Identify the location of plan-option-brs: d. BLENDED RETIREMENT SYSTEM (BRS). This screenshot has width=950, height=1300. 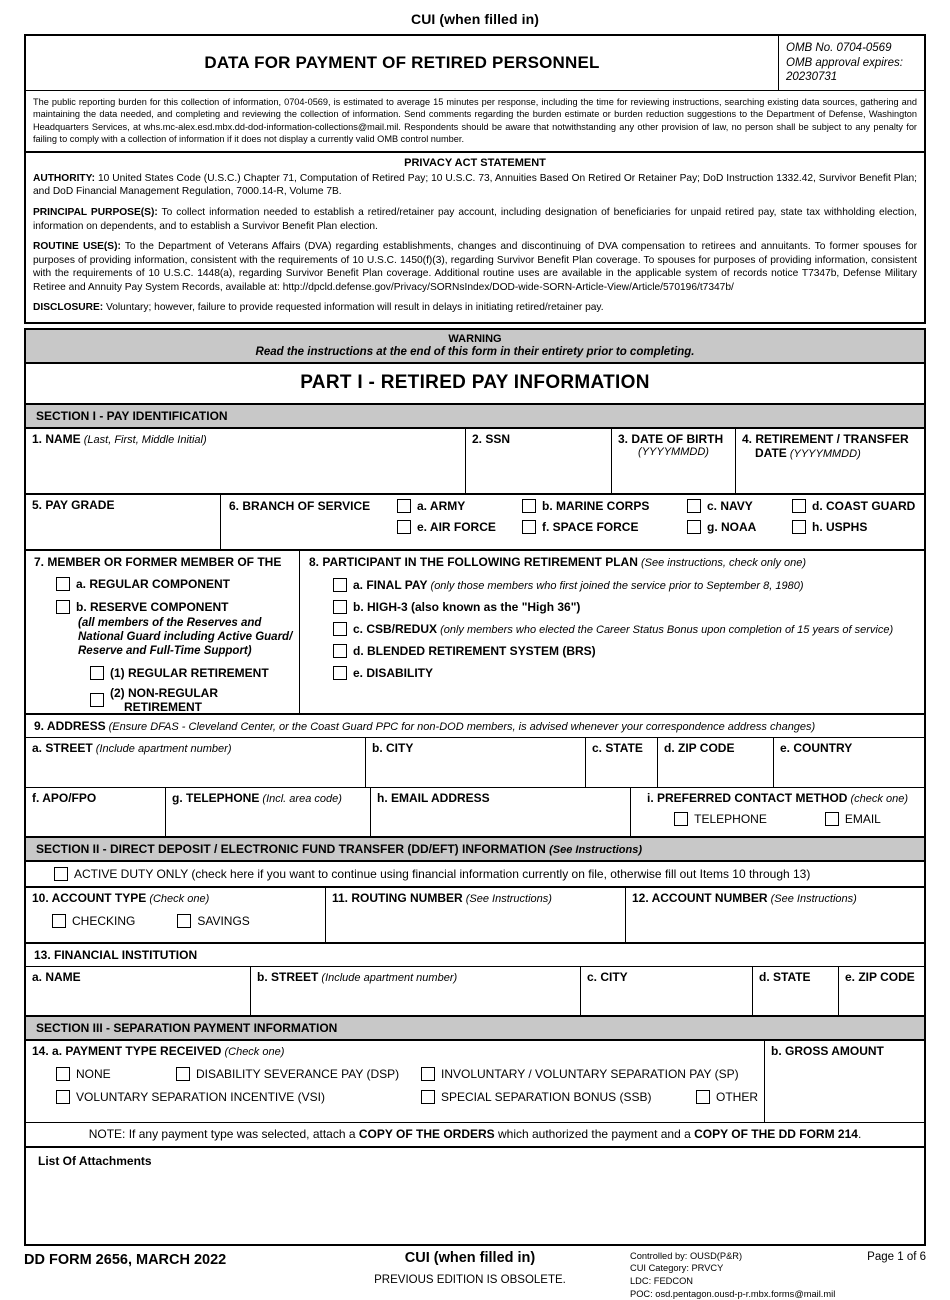
(625, 650).